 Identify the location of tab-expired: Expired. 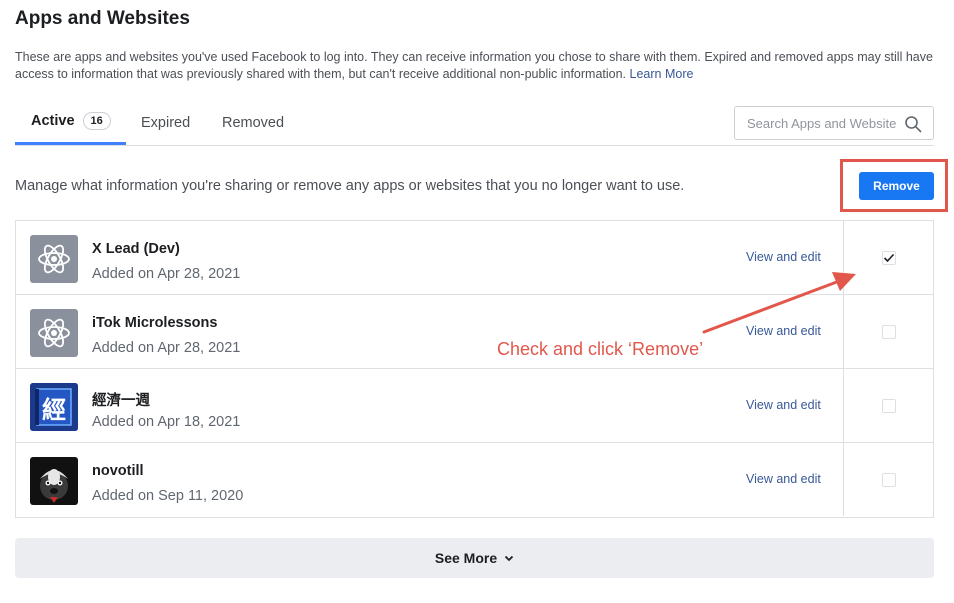
(165, 123).